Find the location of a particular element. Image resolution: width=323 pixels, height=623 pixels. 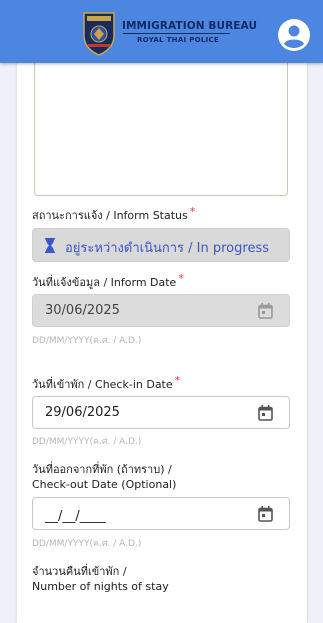

immigration-badge-icon is located at coordinates (99, 34).